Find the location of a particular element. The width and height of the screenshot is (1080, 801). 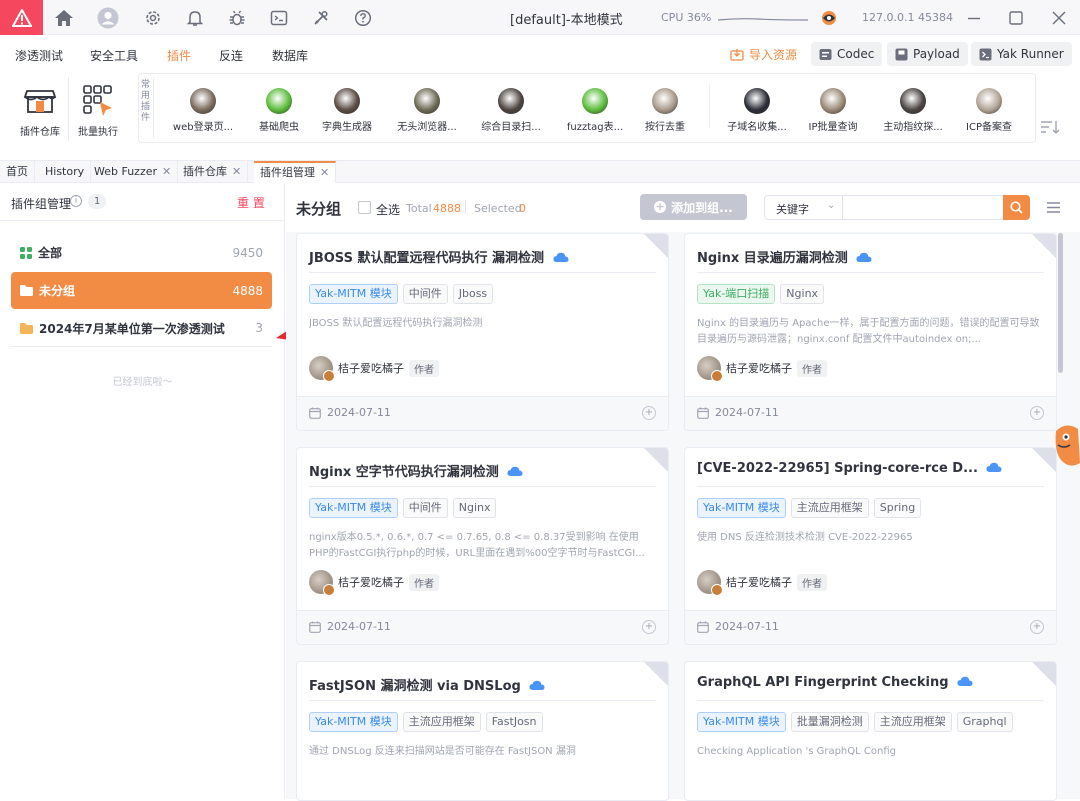

codec-button: Codec is located at coordinates (847, 54).